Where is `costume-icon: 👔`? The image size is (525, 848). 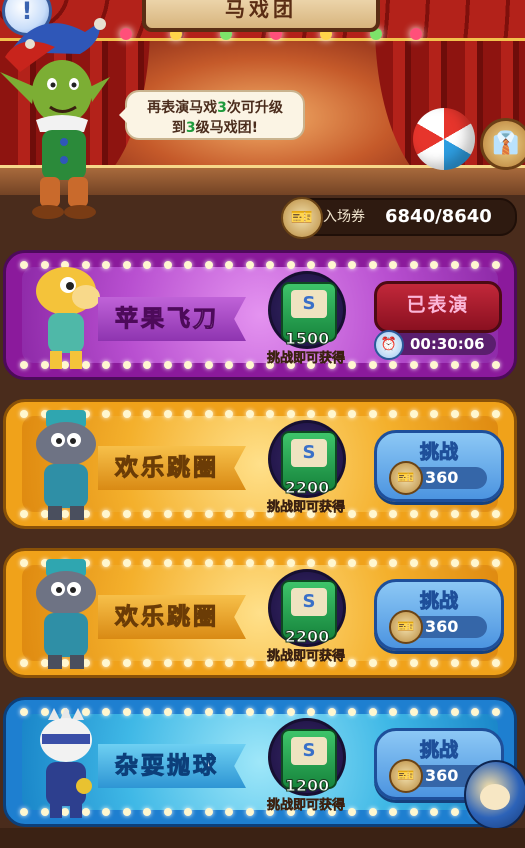
costume-icon: 👔 is located at coordinates (502, 144).